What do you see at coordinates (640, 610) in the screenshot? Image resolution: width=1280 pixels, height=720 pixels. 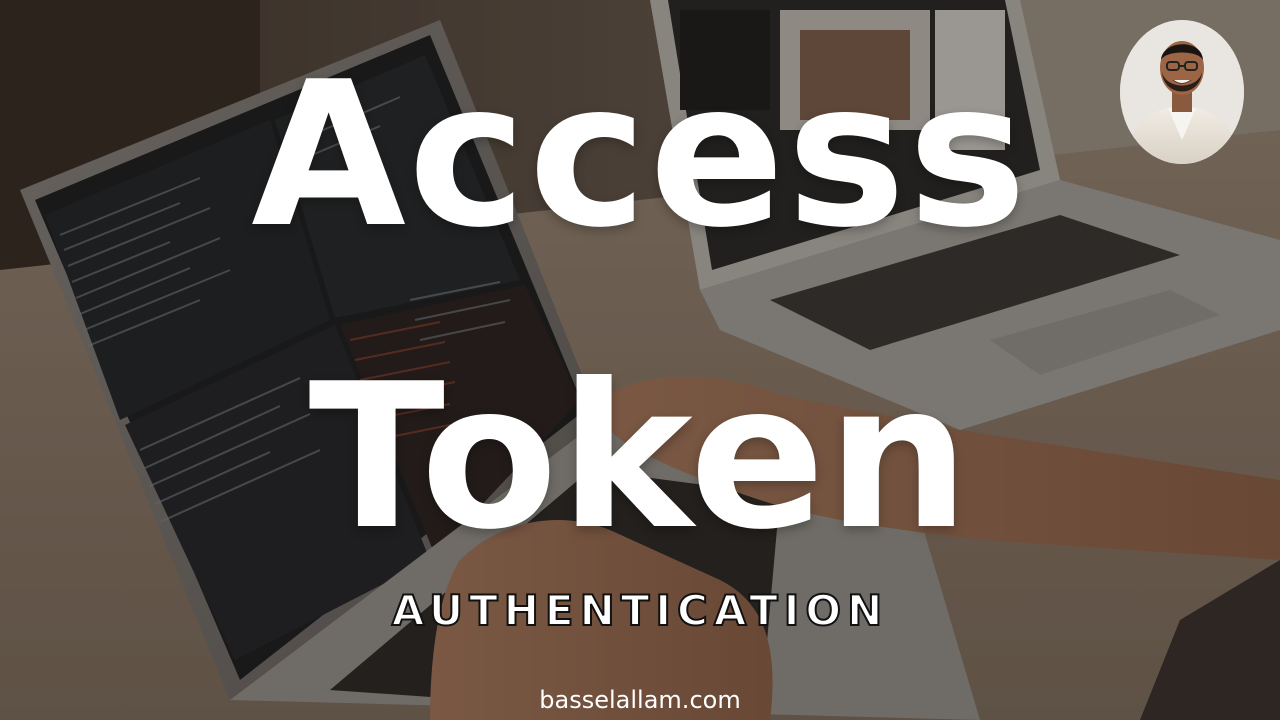 I see `subtitle: AUTHENTICATION` at bounding box center [640, 610].